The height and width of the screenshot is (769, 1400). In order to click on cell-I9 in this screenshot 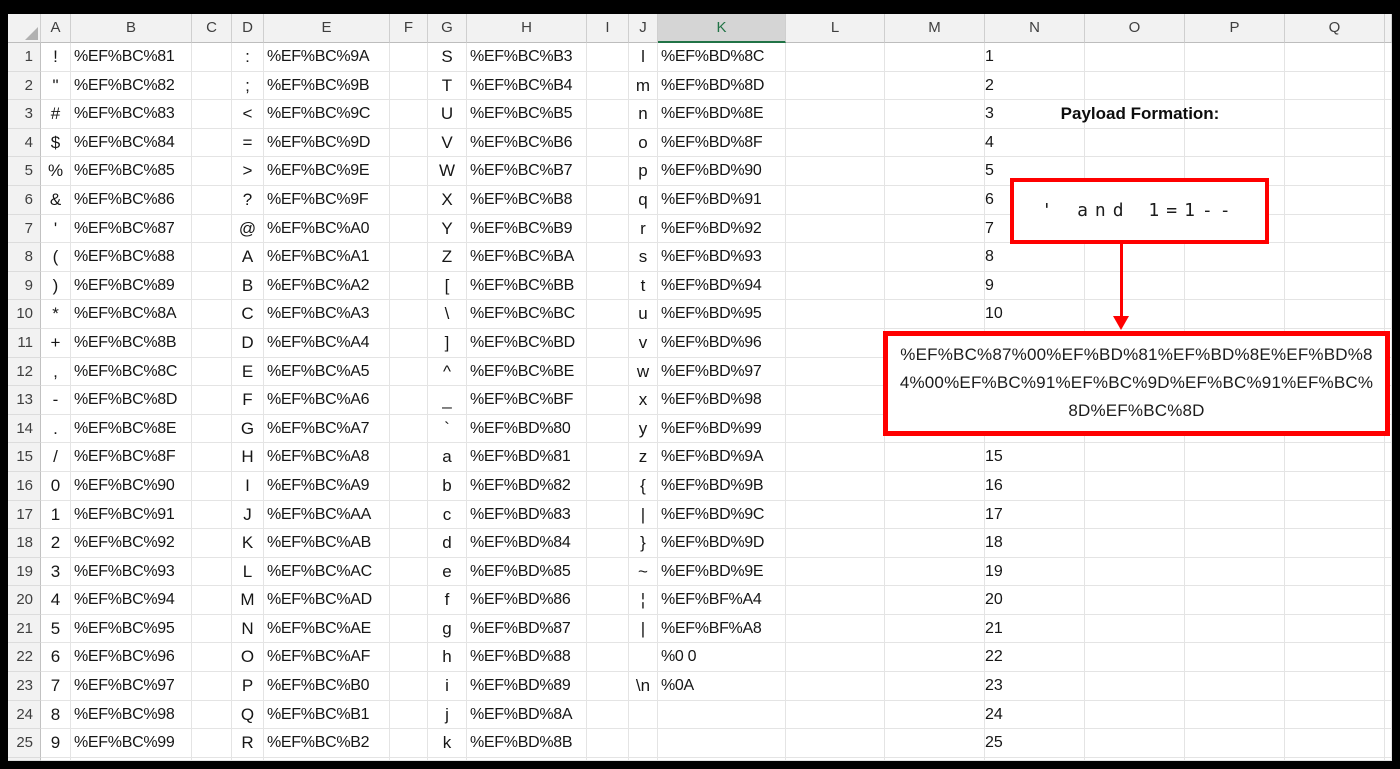, I will do `click(608, 286)`.